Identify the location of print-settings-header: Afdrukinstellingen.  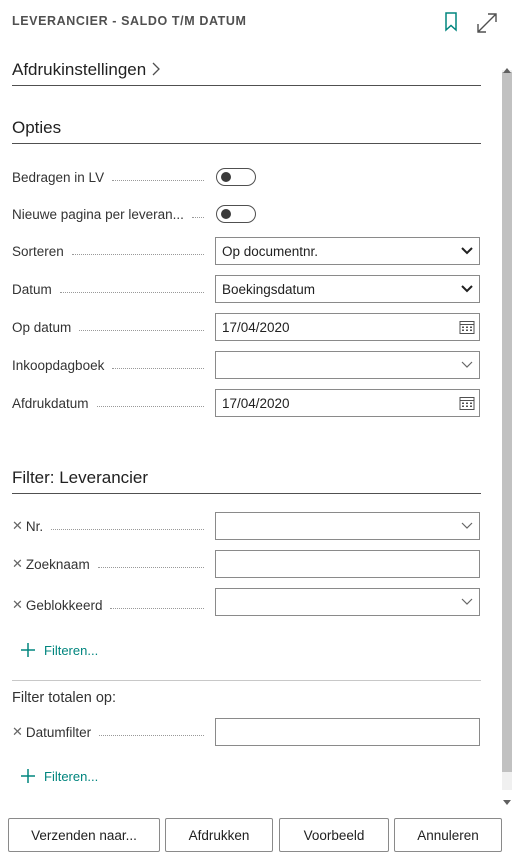
(86, 70).